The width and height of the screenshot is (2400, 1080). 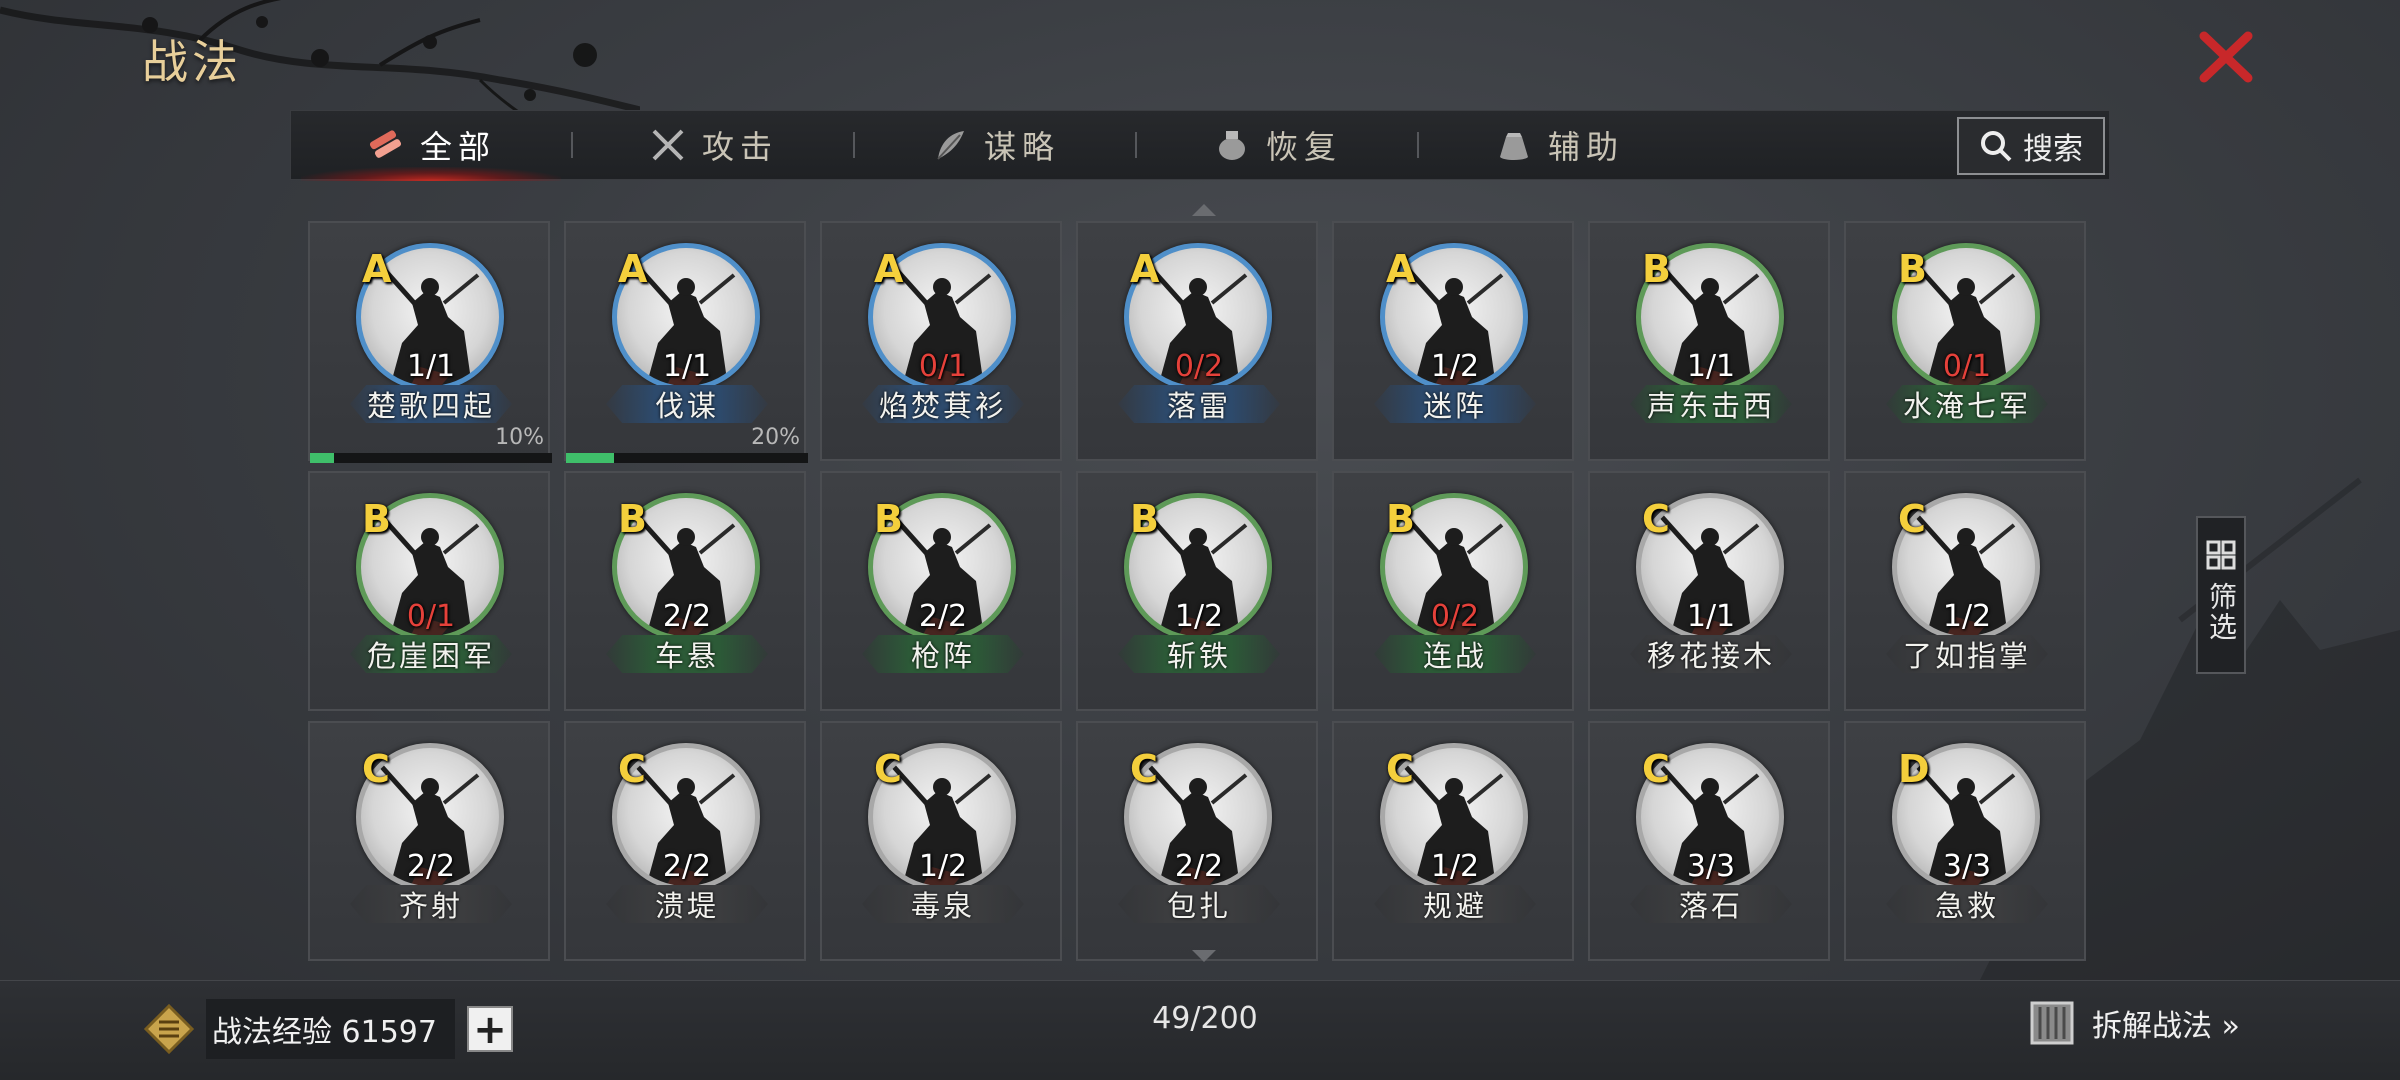 I want to click on skill-card: C 2/2 包扎, so click(x=1197, y=841).